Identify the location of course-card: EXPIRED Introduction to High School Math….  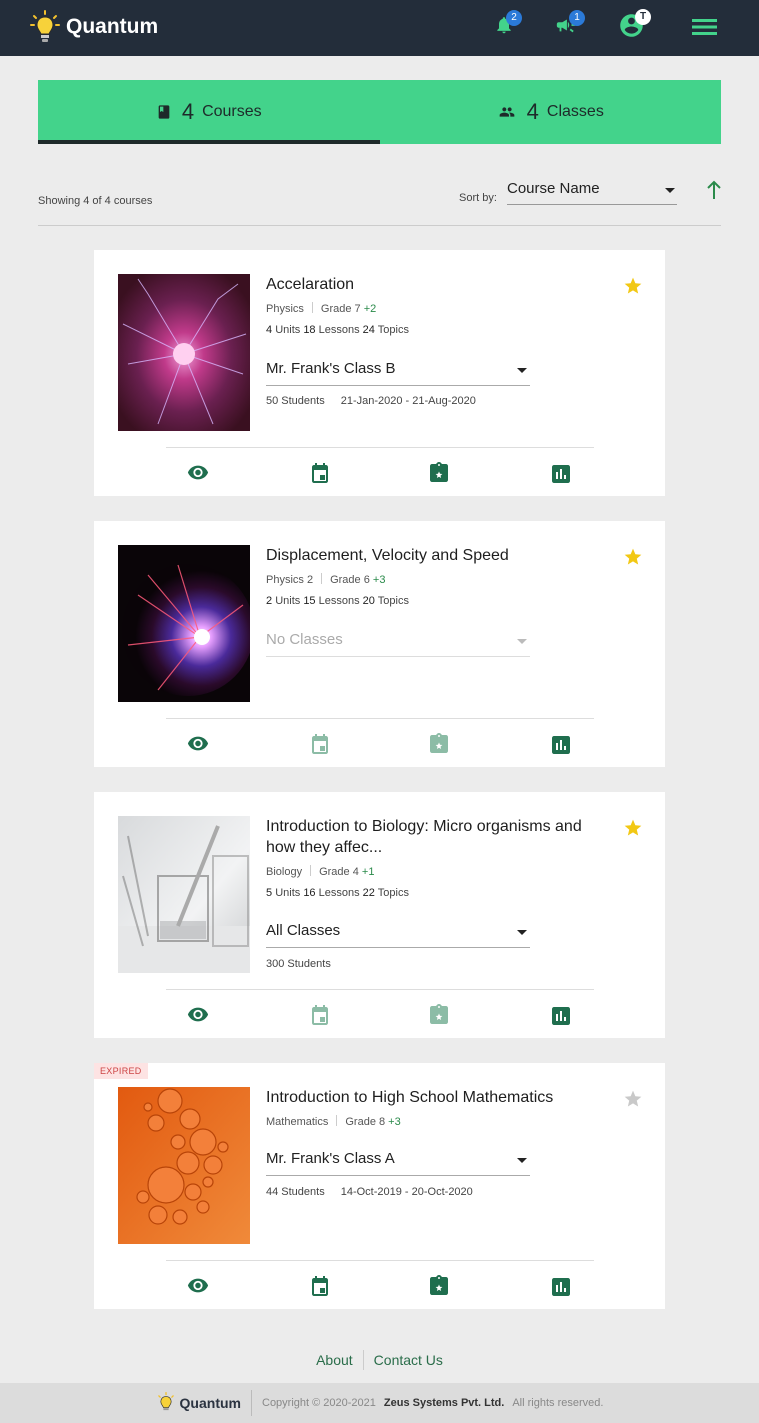
(379, 1186).